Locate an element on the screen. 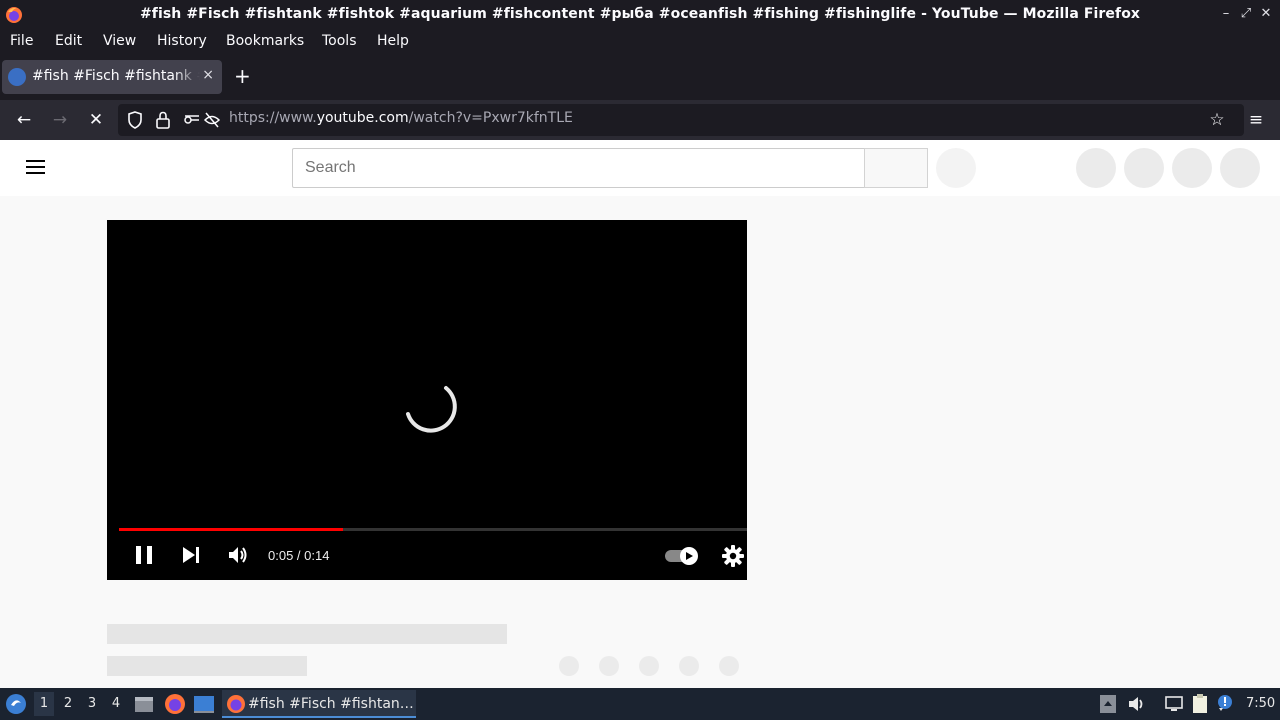 The height and width of the screenshot is (720, 1280). settings-gear-icon is located at coordinates (733, 556).